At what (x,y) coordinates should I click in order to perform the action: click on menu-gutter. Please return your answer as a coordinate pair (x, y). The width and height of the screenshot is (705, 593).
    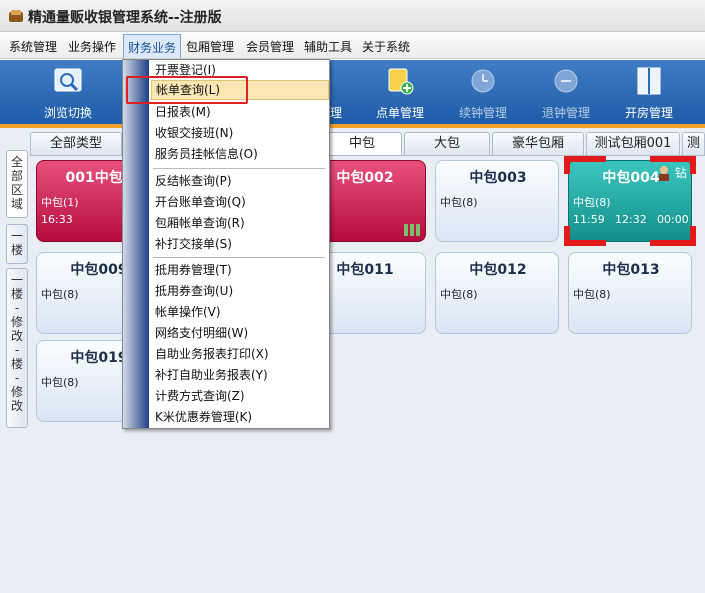
    Looking at the image, I should click on (136, 244).